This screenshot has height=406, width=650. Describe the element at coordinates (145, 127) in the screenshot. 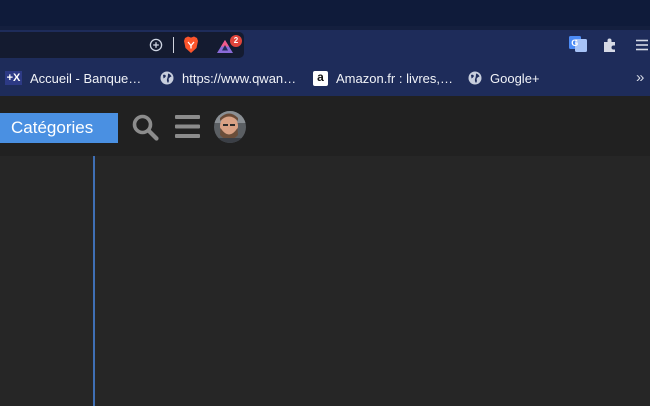

I see `search-icon` at that location.